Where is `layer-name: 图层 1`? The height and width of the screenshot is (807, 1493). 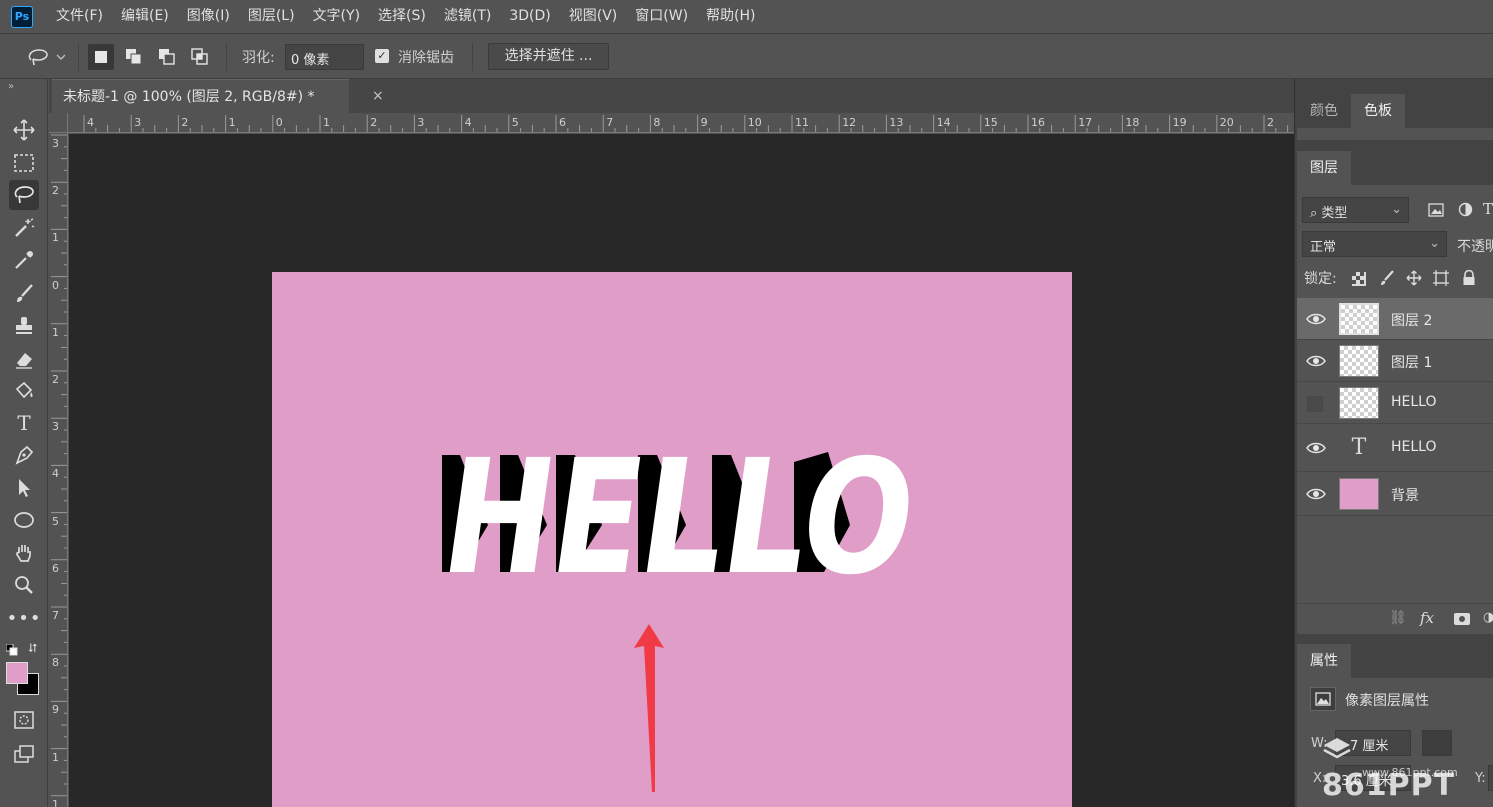 layer-name: 图层 1 is located at coordinates (1411, 362).